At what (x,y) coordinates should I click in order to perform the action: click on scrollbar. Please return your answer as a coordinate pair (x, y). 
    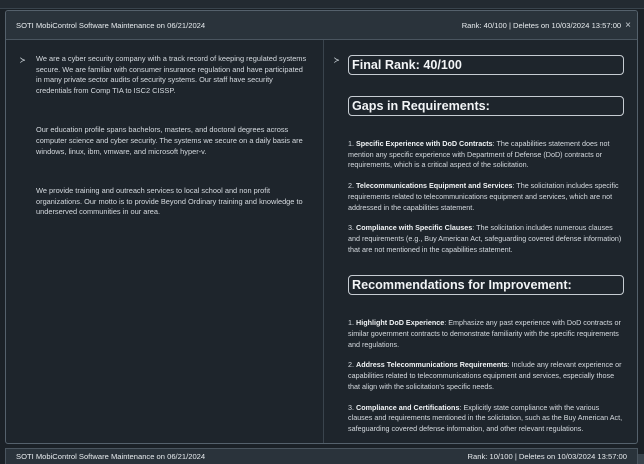
    Looking at the image, I should click on (641, 459).